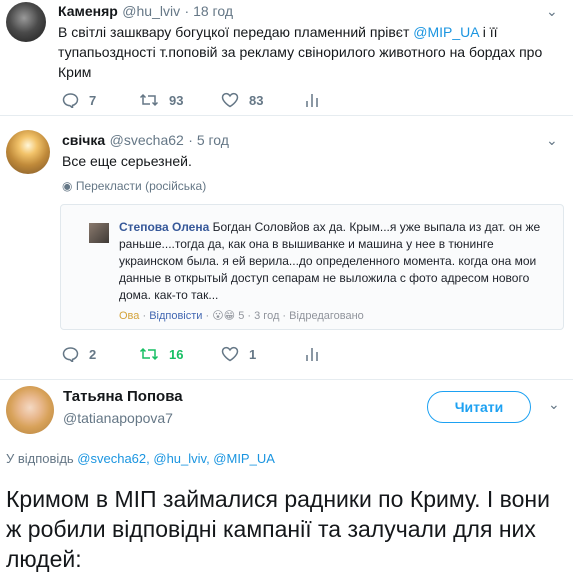 The width and height of the screenshot is (573, 572). I want to click on comment-reply-link: Відповісти, so click(176, 316).